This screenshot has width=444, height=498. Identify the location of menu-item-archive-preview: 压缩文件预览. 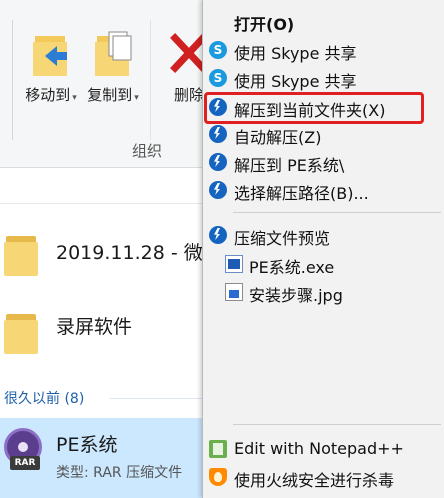
(323, 235).